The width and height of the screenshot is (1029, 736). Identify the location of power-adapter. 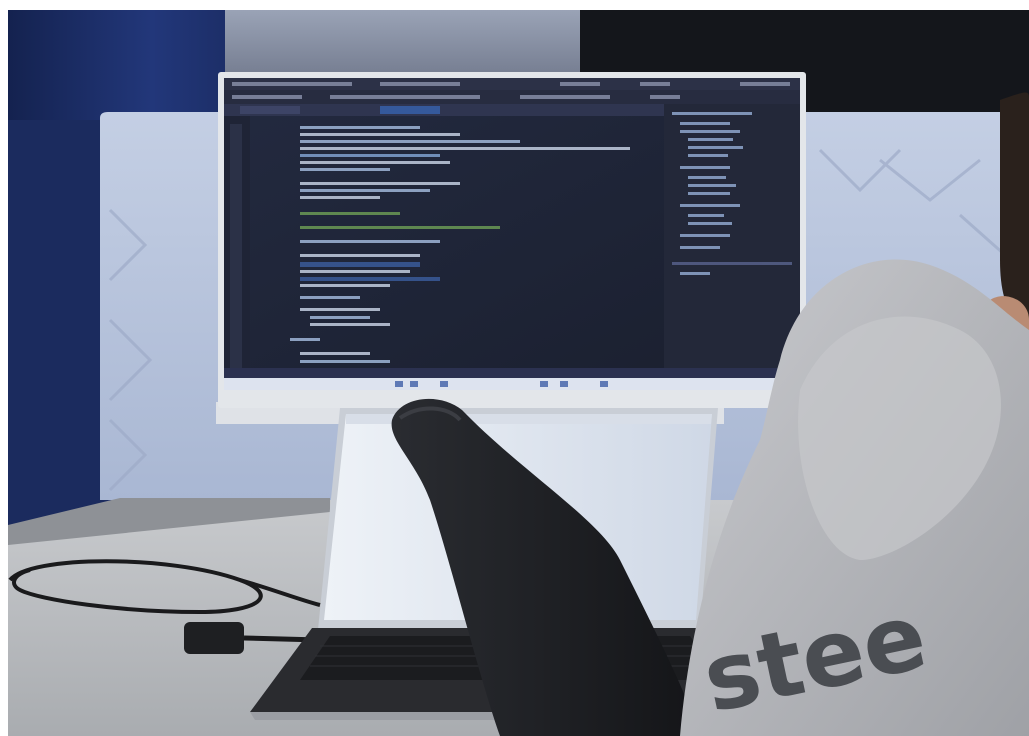
(214, 638).